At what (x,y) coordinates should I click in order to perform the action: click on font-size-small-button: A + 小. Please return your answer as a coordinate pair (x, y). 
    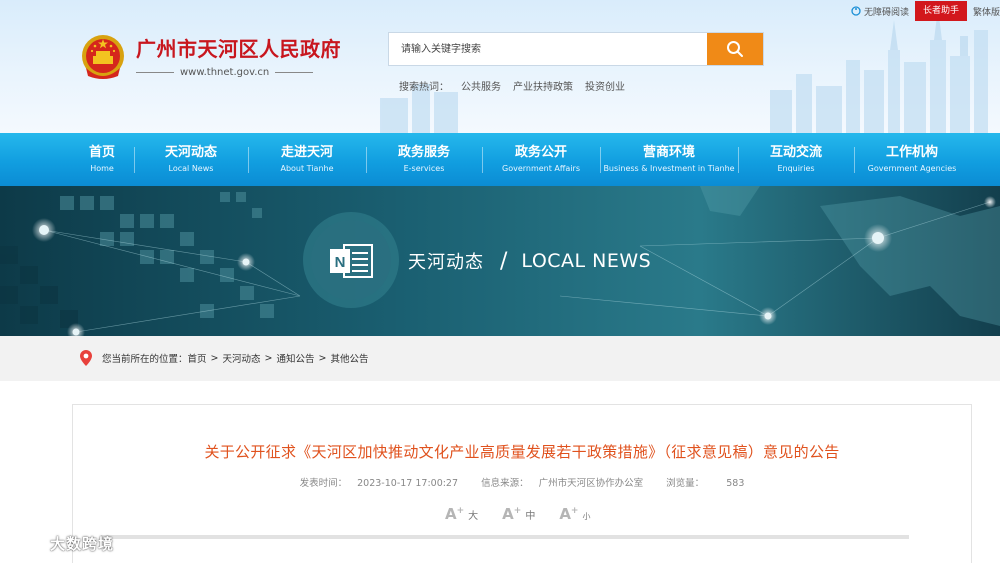
    Looking at the image, I should click on (574, 514).